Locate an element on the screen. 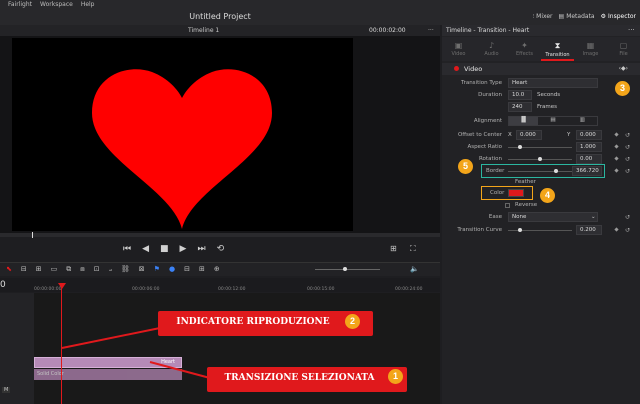 Image resolution: width=640 pixels, height=404 pixels. rotation-knob is located at coordinates (540, 159).